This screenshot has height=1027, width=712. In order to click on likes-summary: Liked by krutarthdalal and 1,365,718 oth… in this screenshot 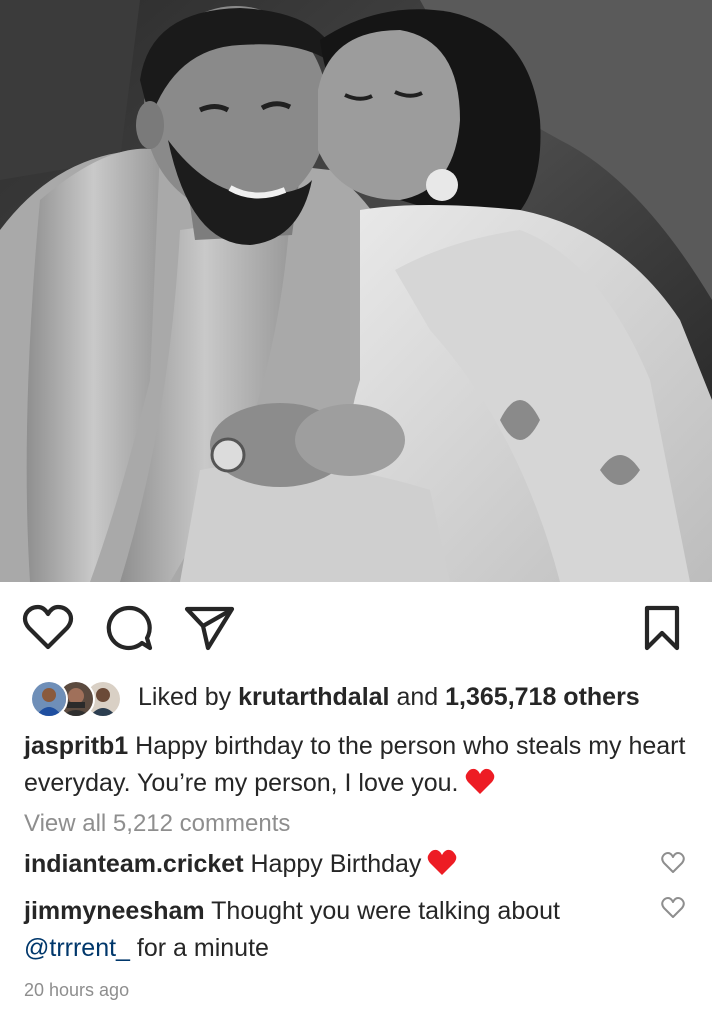, I will do `click(389, 697)`.